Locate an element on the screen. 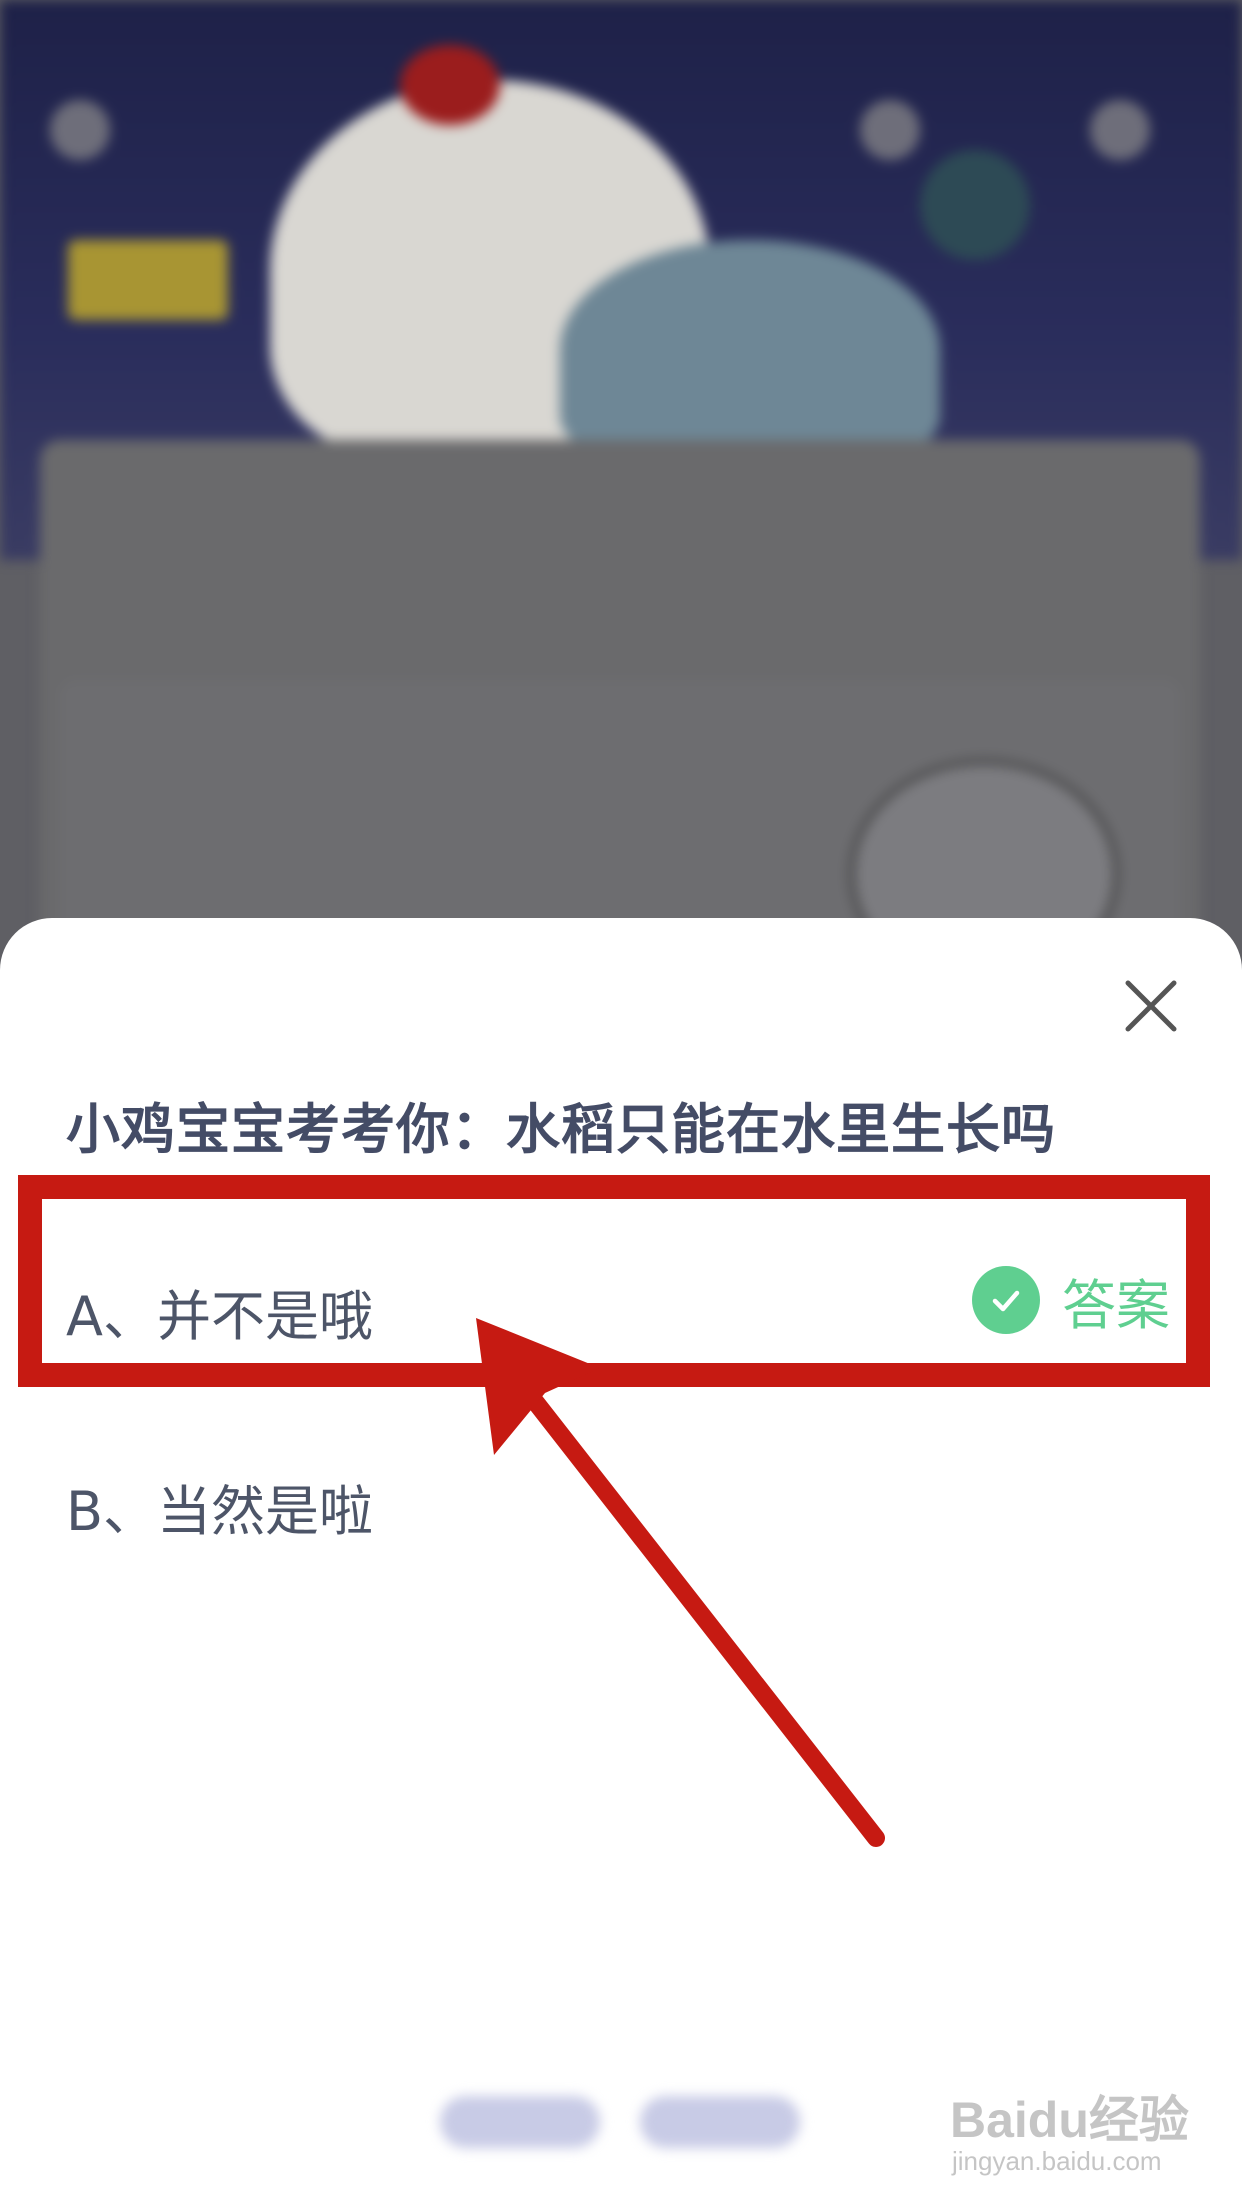 The image size is (1242, 2208). baidu-jingyan-watermark: Baidu经验 jingyan.baidu.com is located at coordinates (1070, 2135).